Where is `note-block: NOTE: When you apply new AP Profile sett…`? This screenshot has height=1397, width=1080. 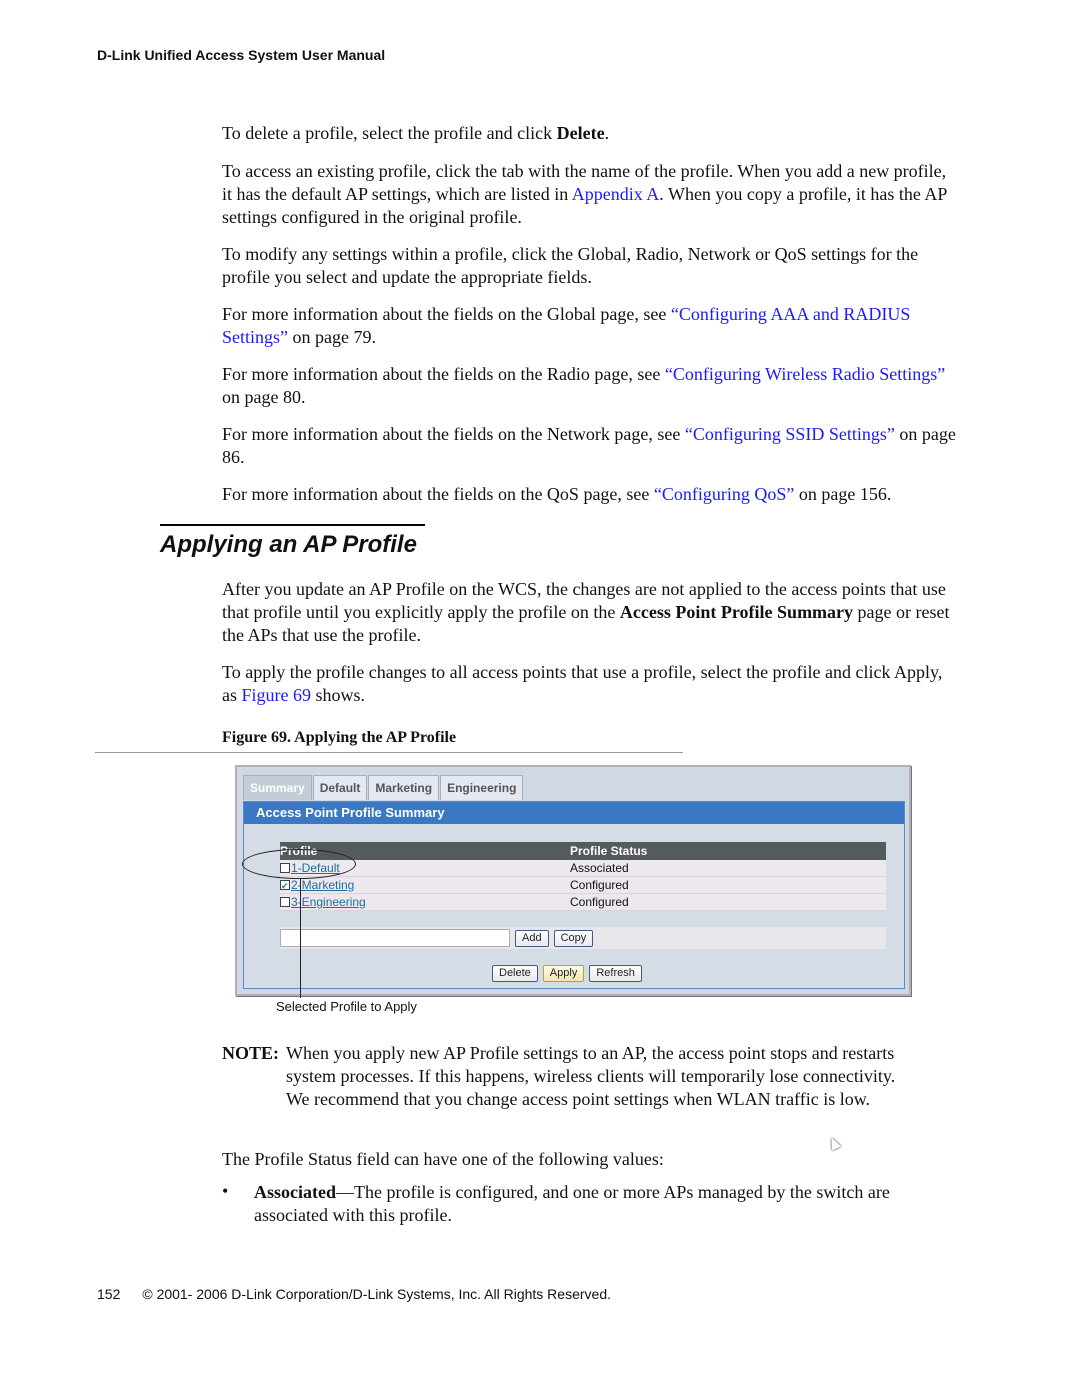 note-block: NOTE: When you apply new AP Profile sett… is located at coordinates (572, 1076).